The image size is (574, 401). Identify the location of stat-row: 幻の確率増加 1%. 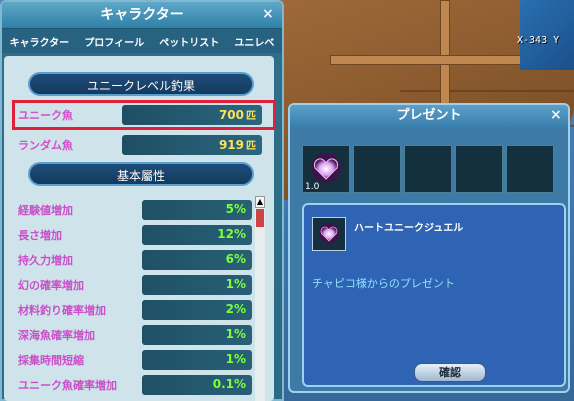
(133, 285).